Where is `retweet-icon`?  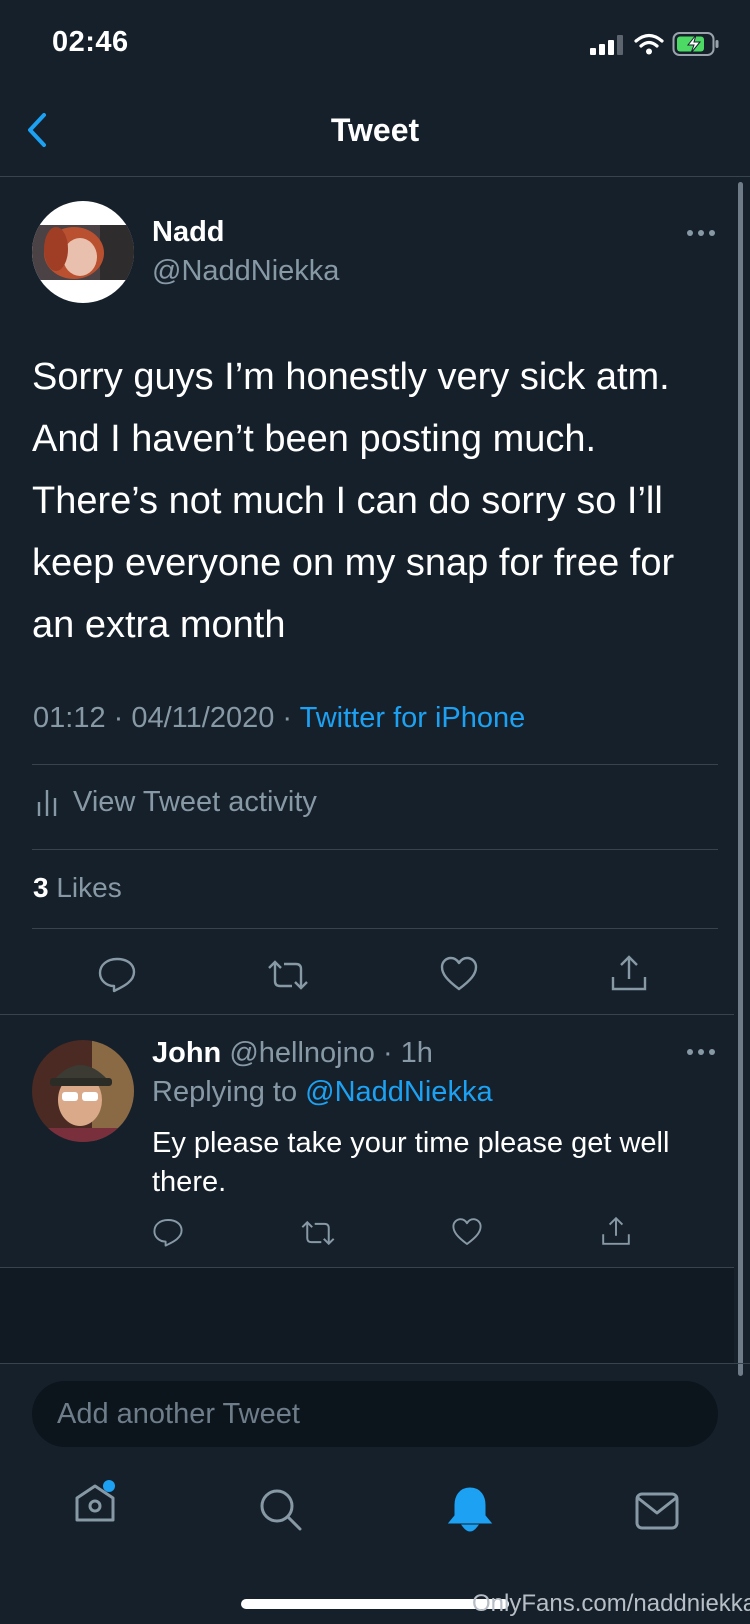 retweet-icon is located at coordinates (288, 975).